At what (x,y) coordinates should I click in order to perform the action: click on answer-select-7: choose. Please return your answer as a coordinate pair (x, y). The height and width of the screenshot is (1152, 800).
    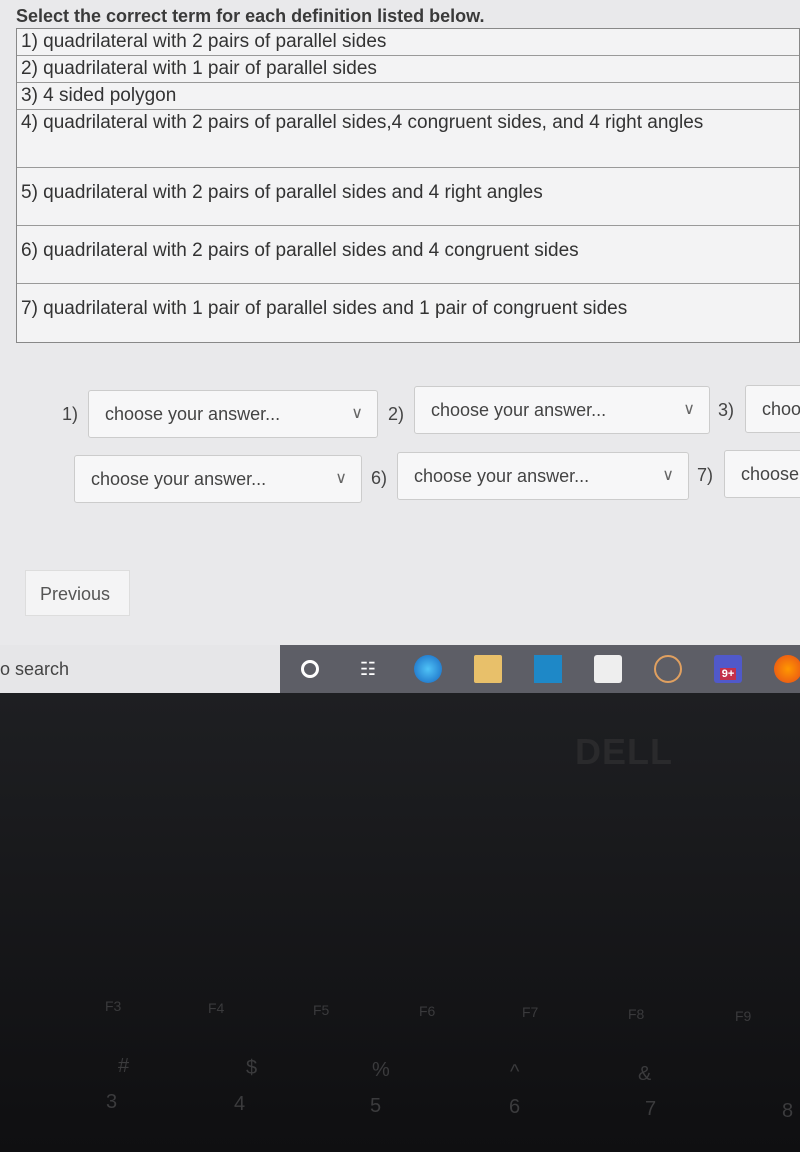
    Looking at the image, I should click on (762, 474).